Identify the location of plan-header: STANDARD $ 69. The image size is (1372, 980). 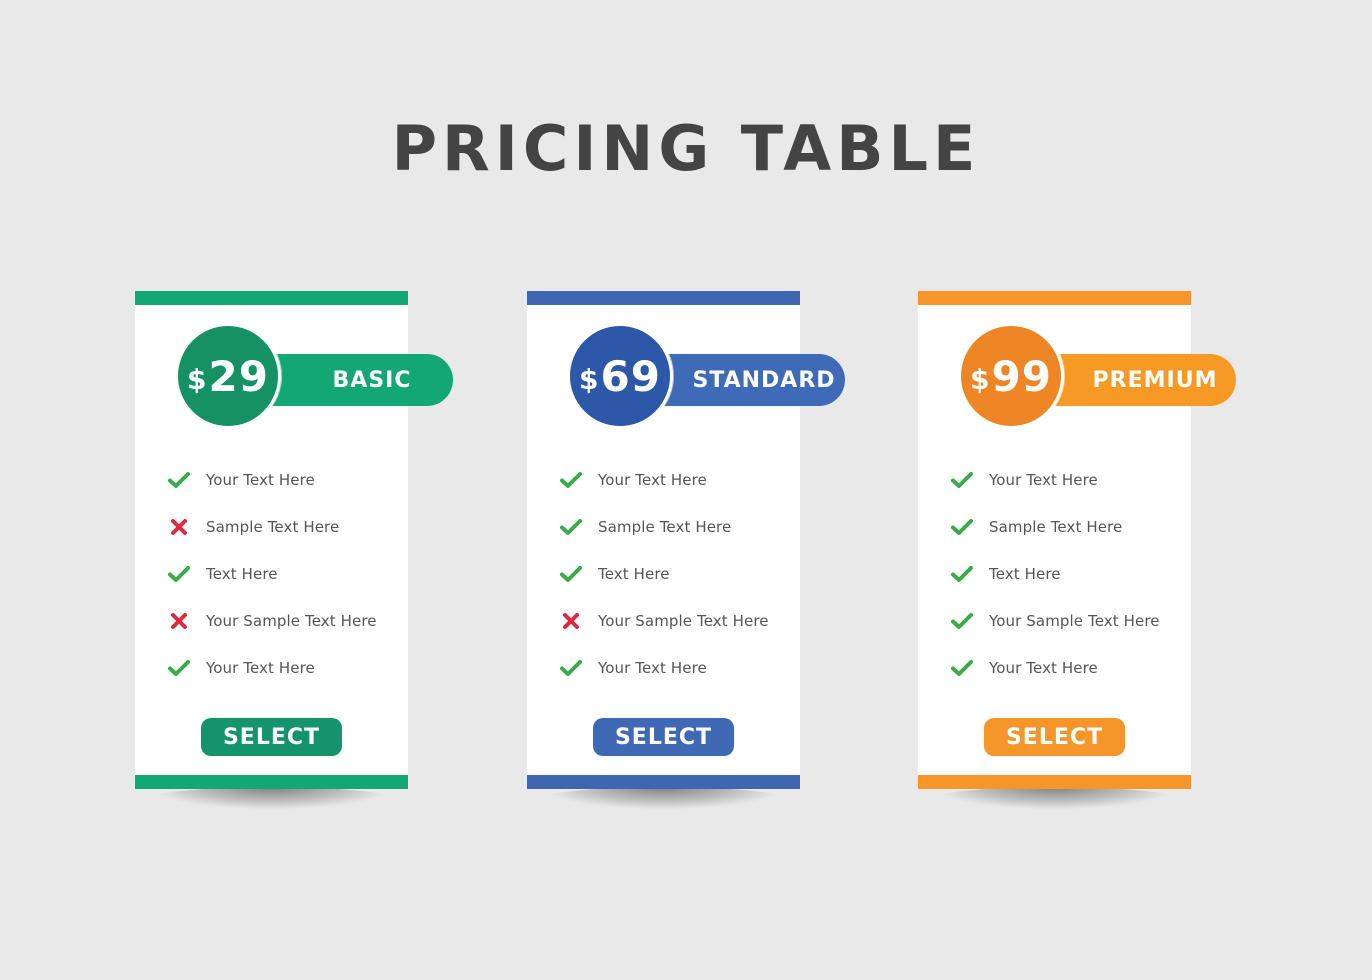
(707, 376).